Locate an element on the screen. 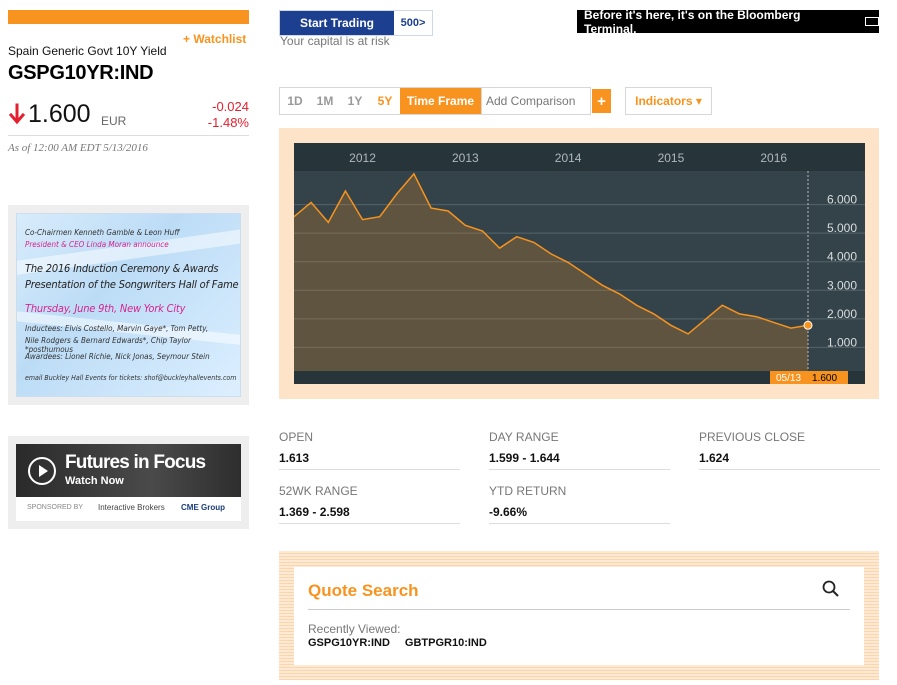  stat-label: 52WK RANGE is located at coordinates (318, 491).